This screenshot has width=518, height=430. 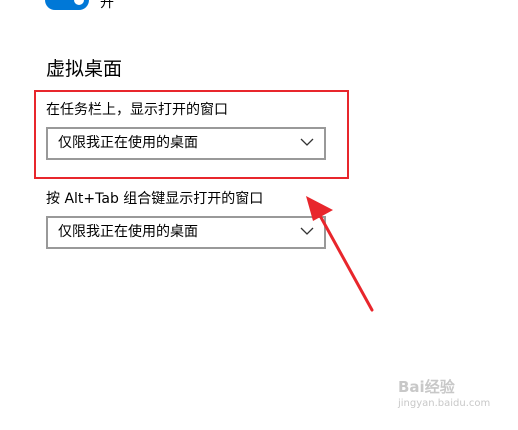 What do you see at coordinates (444, 403) in the screenshot?
I see `watermark-url: jingyan.baidu.com` at bounding box center [444, 403].